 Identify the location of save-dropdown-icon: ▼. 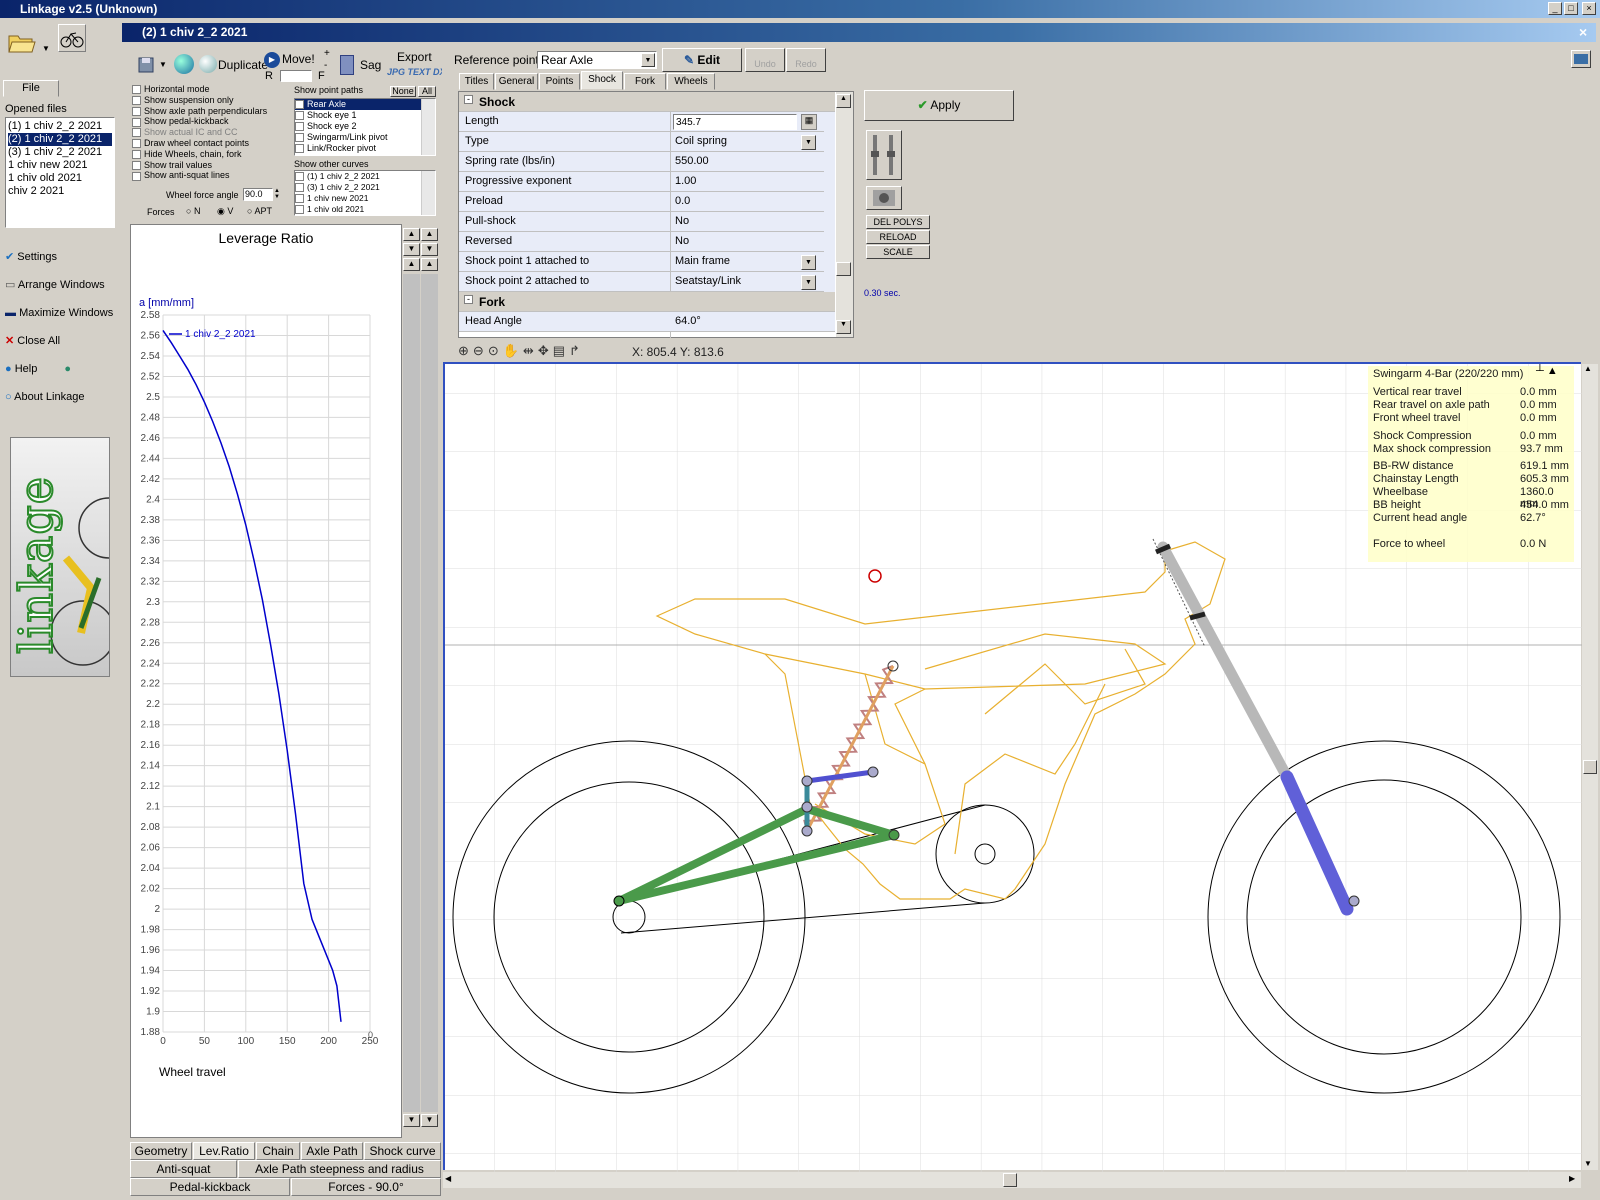
(163, 64).